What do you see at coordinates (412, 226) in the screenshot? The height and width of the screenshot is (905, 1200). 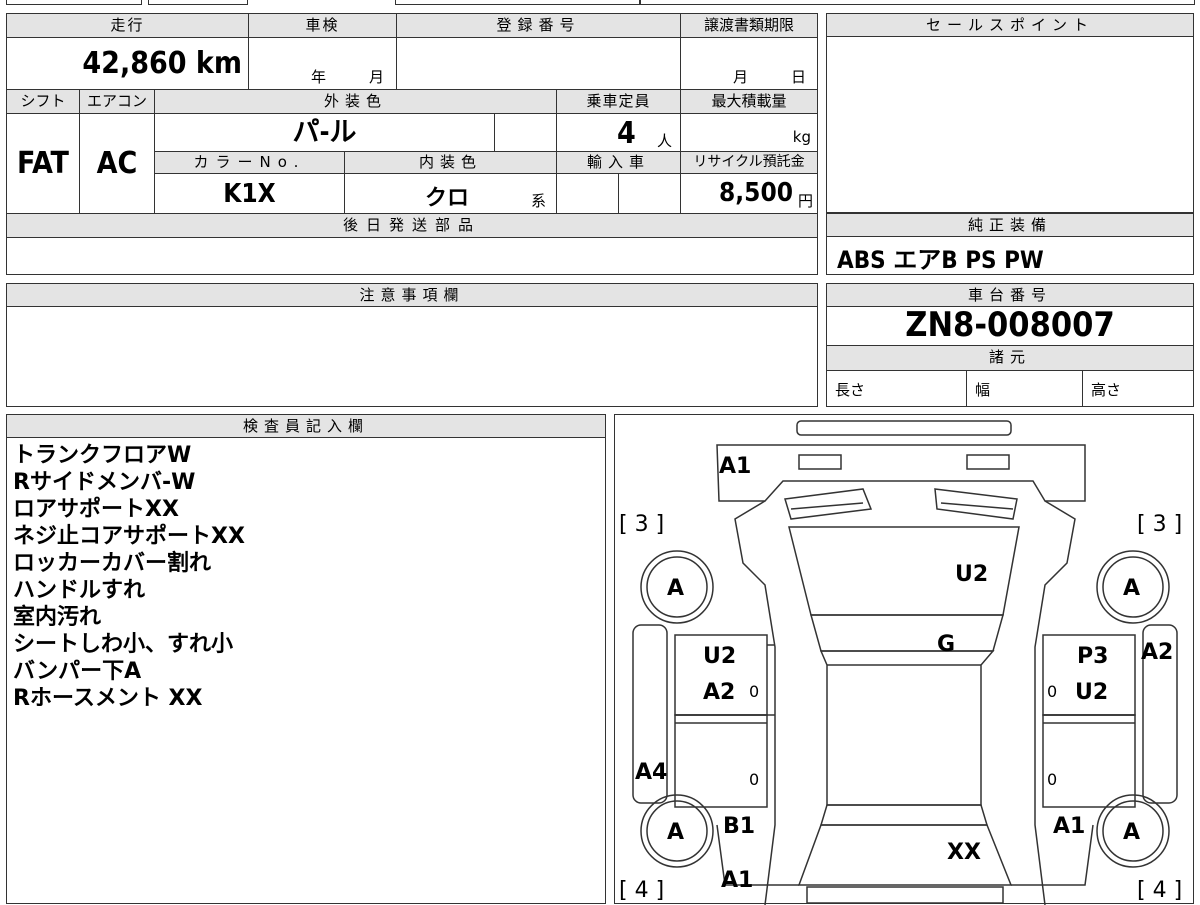 I see `later-parts-label: 後日発送部品` at bounding box center [412, 226].